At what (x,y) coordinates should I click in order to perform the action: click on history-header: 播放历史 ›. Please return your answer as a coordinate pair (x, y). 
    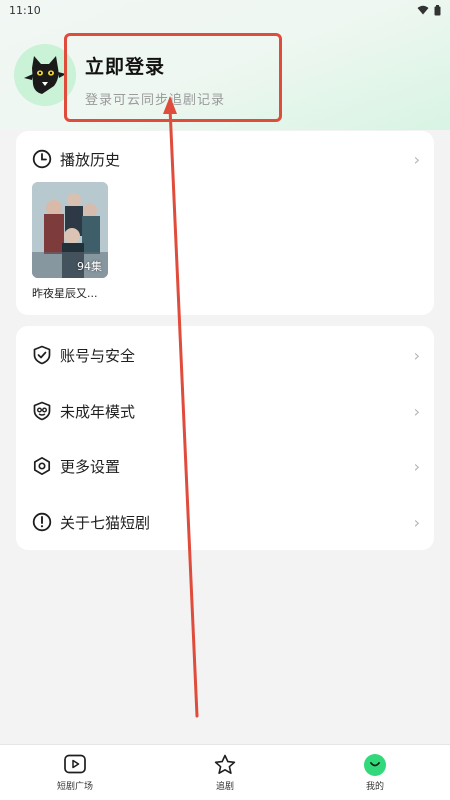
    Looking at the image, I should click on (226, 159).